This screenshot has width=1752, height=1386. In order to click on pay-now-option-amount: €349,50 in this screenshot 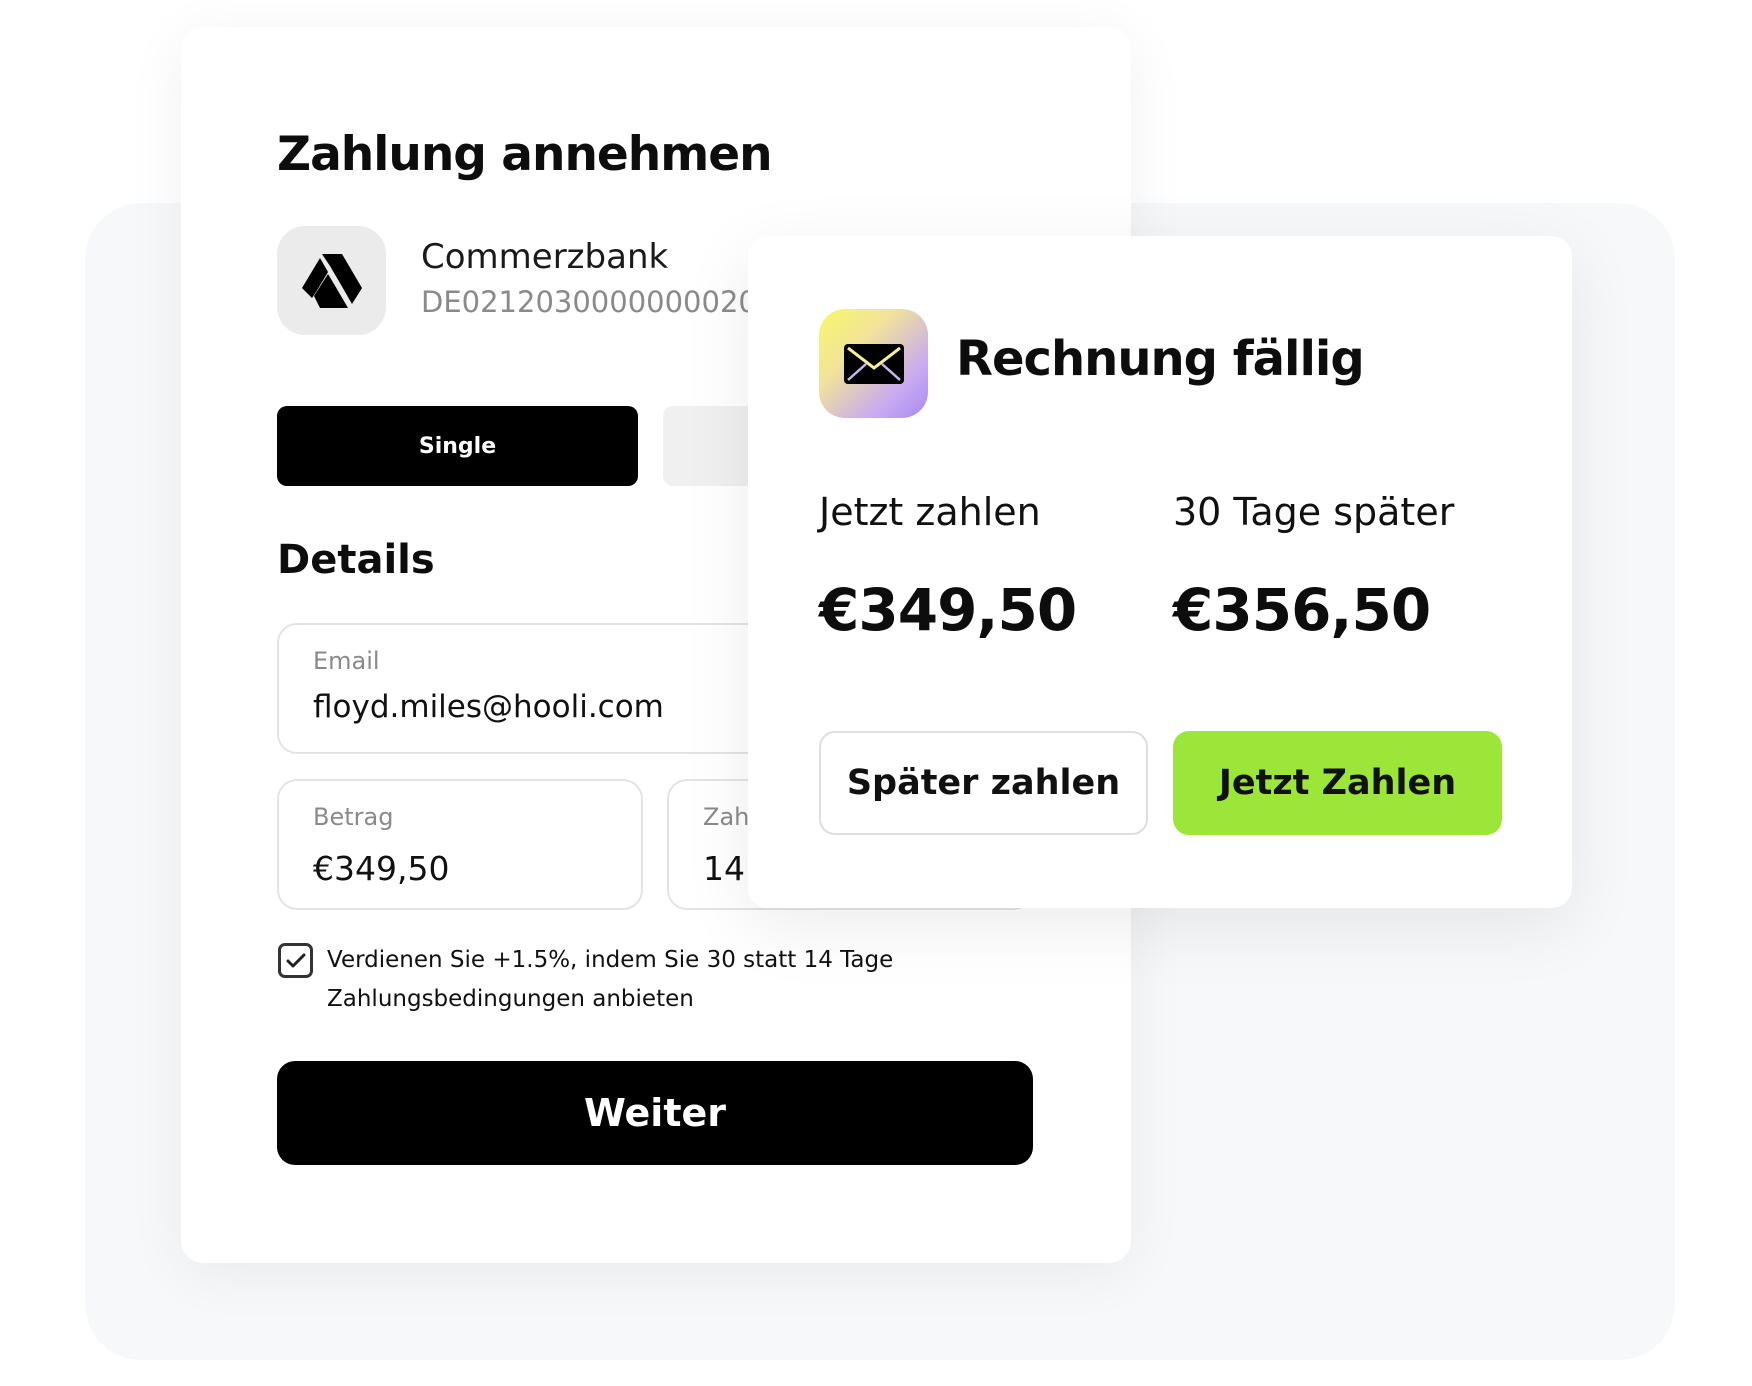, I will do `click(948, 610)`.